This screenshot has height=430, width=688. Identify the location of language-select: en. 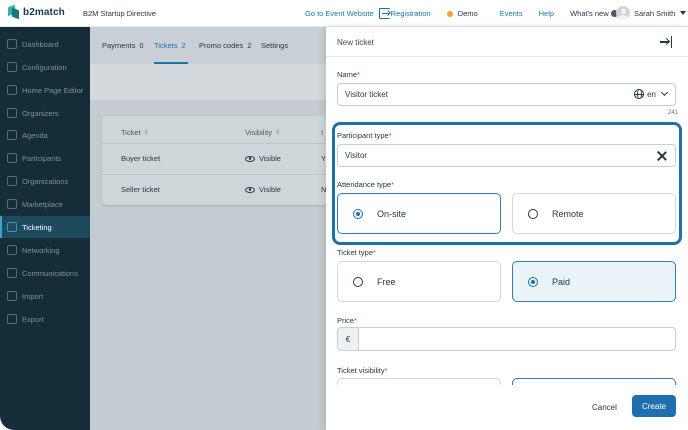
(651, 93).